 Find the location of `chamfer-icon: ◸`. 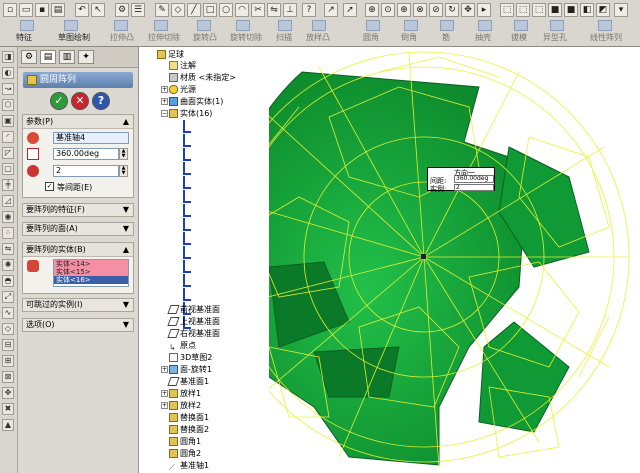

chamfer-icon: ◸ is located at coordinates (8, 153).